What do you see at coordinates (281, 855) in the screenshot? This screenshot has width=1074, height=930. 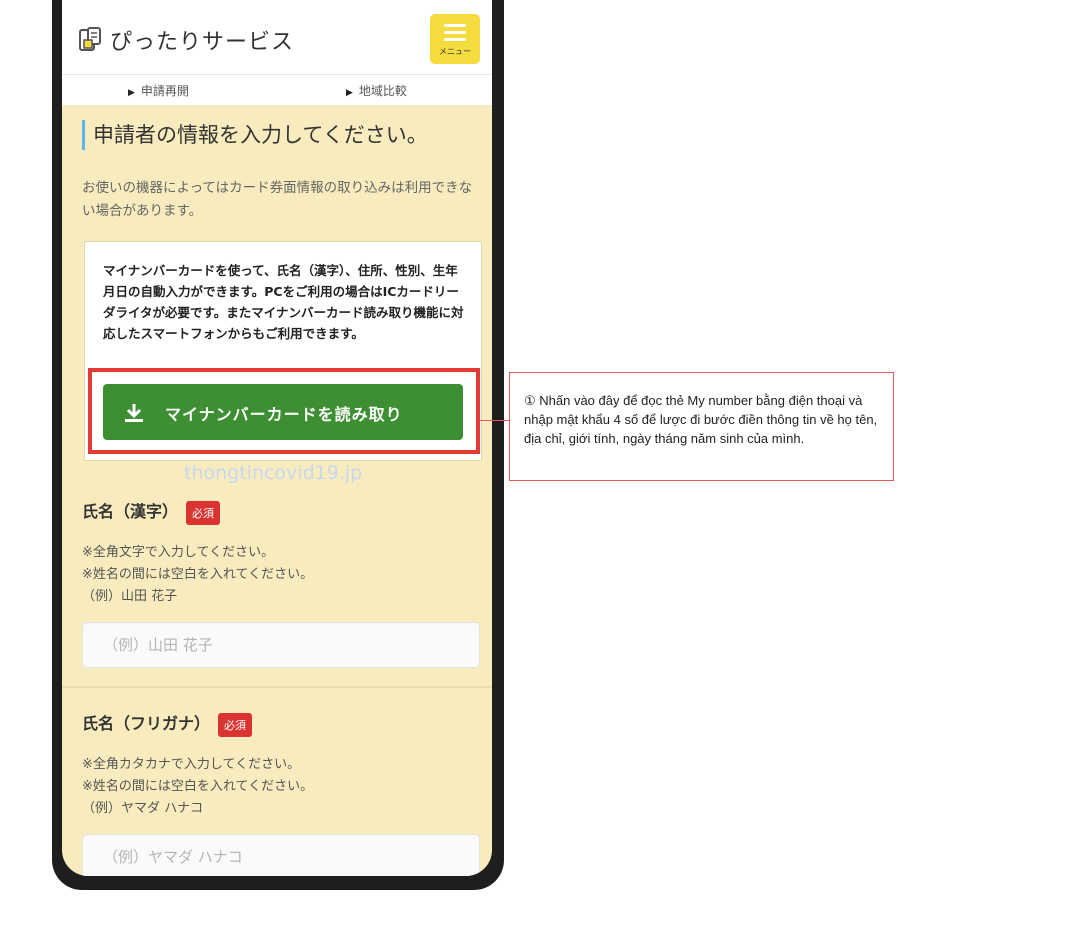 I see `name-furigana-input` at bounding box center [281, 855].